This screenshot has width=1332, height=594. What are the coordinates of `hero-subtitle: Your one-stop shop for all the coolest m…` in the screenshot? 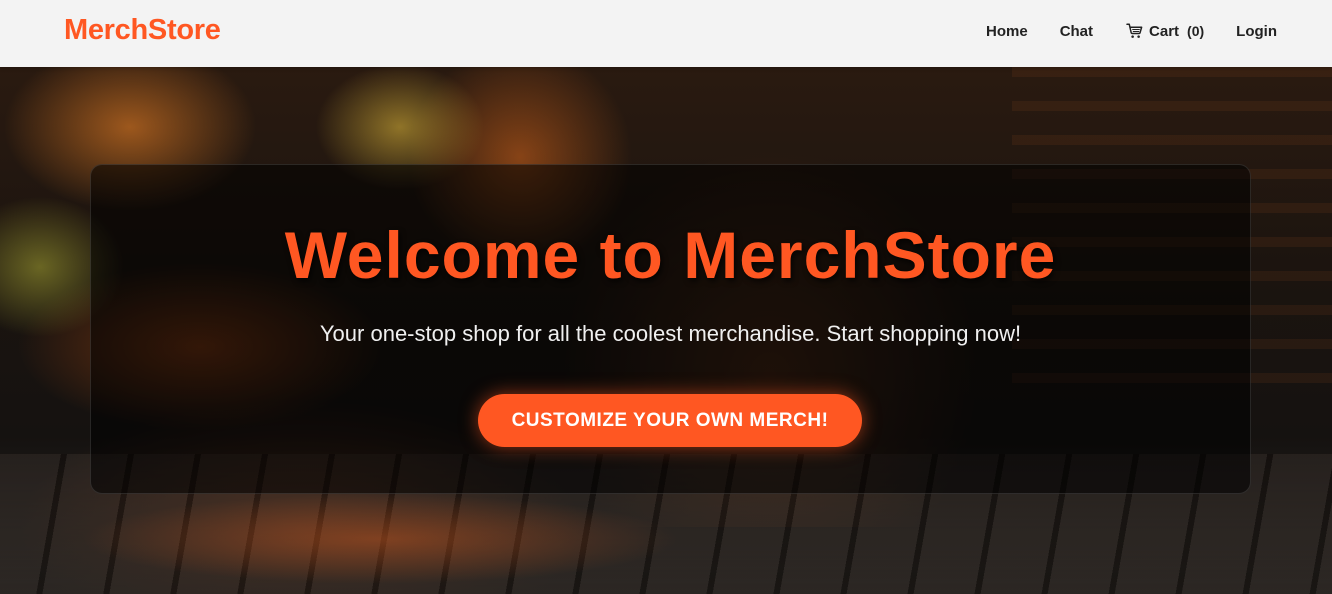 It's located at (670, 333).